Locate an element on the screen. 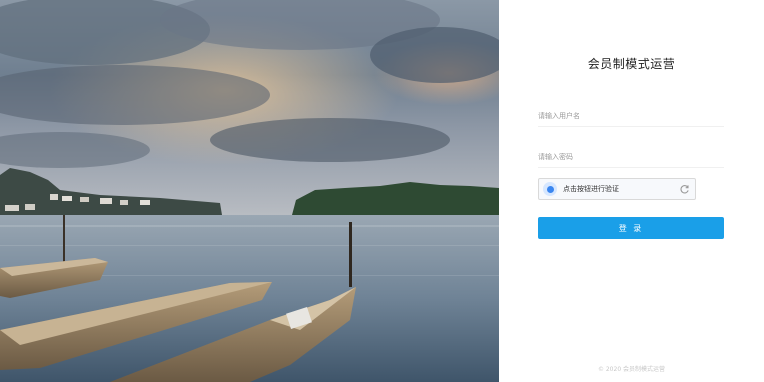 The image size is (764, 382). radio-dot-icon is located at coordinates (550, 189).